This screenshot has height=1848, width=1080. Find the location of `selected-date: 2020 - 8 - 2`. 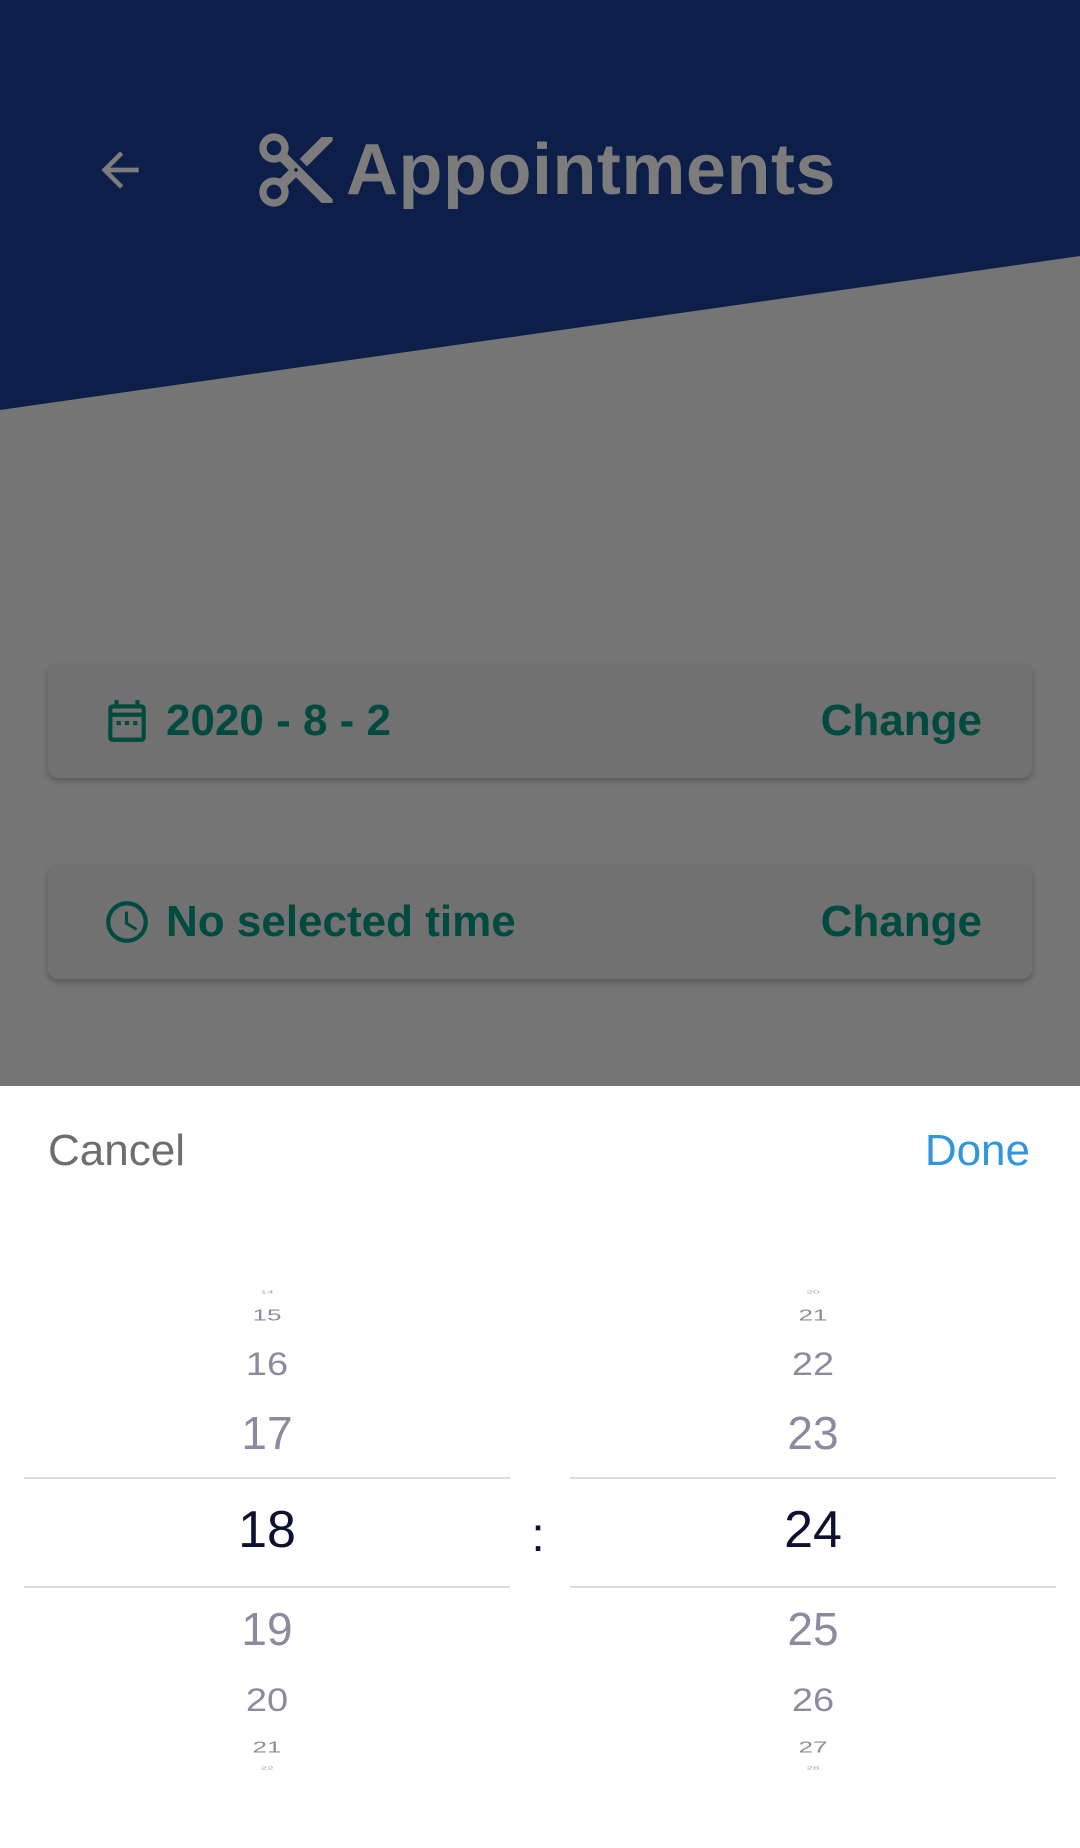

selected-date: 2020 - 8 - 2 is located at coordinates (279, 720).